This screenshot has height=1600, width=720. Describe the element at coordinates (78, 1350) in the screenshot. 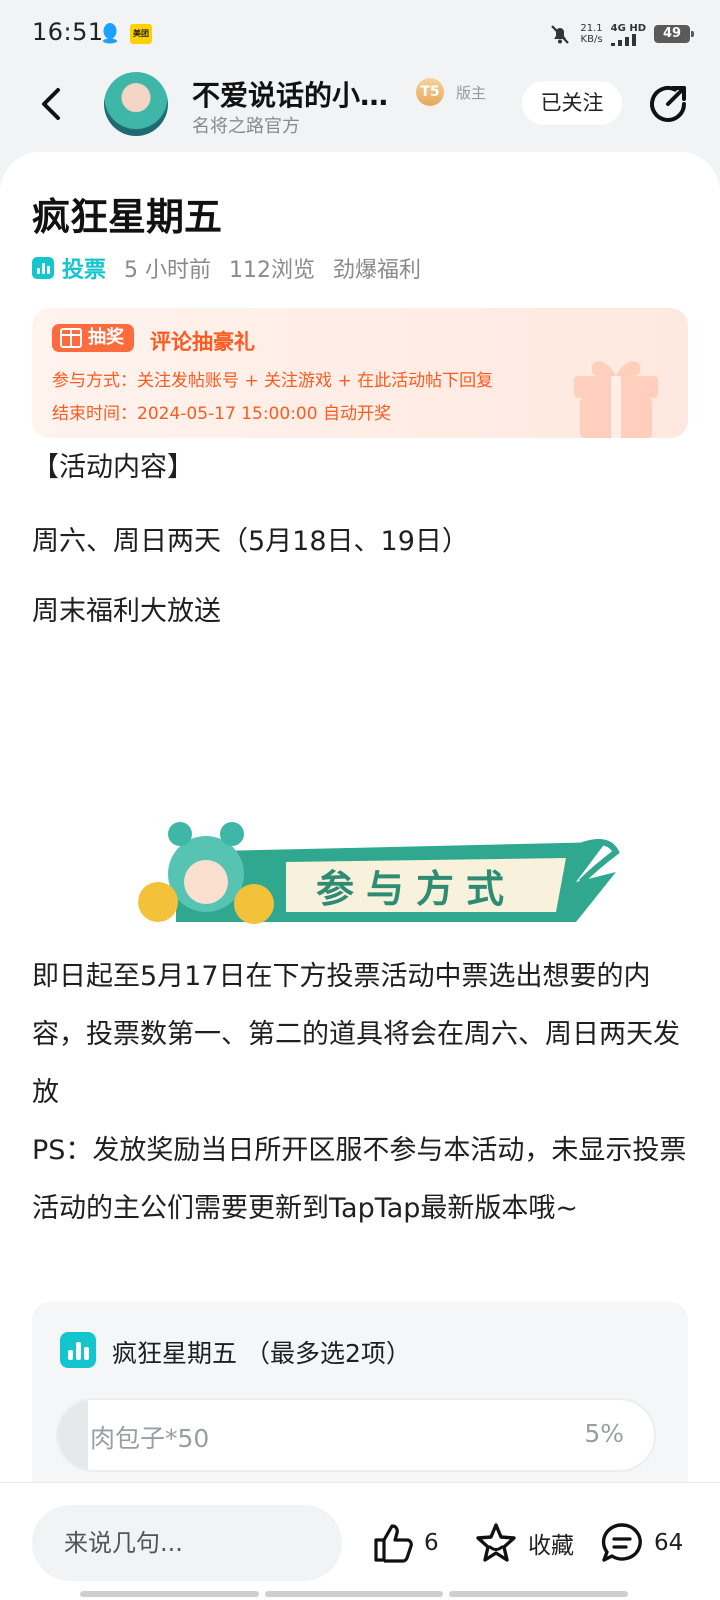

I see `poll-icon` at that location.